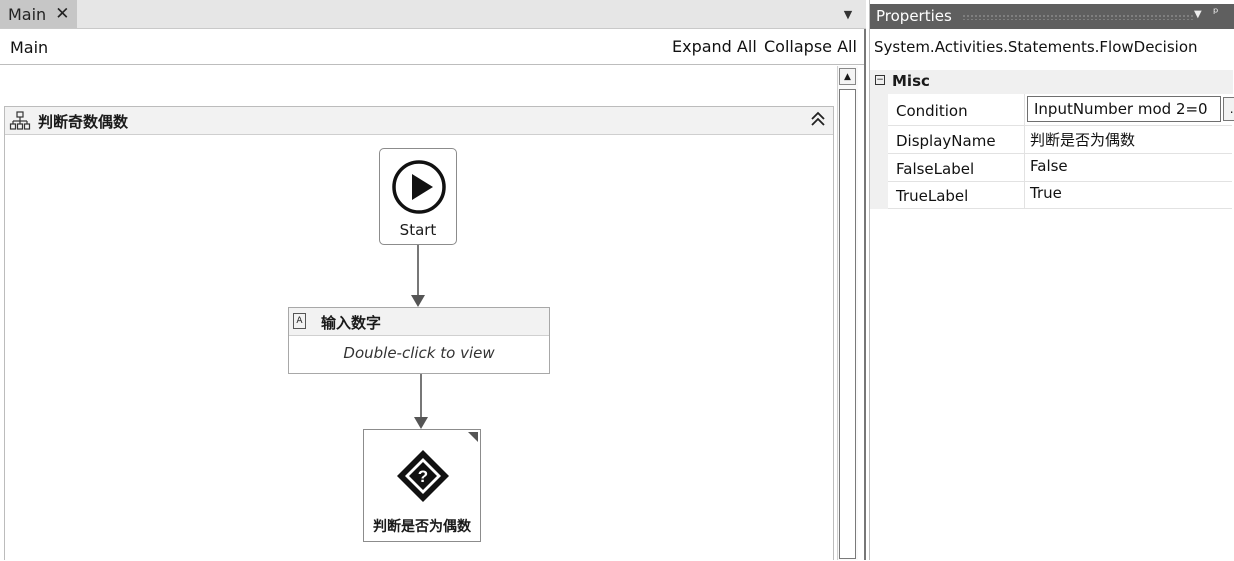 The image size is (1234, 561). I want to click on decision-question-icon: ?, so click(423, 476).